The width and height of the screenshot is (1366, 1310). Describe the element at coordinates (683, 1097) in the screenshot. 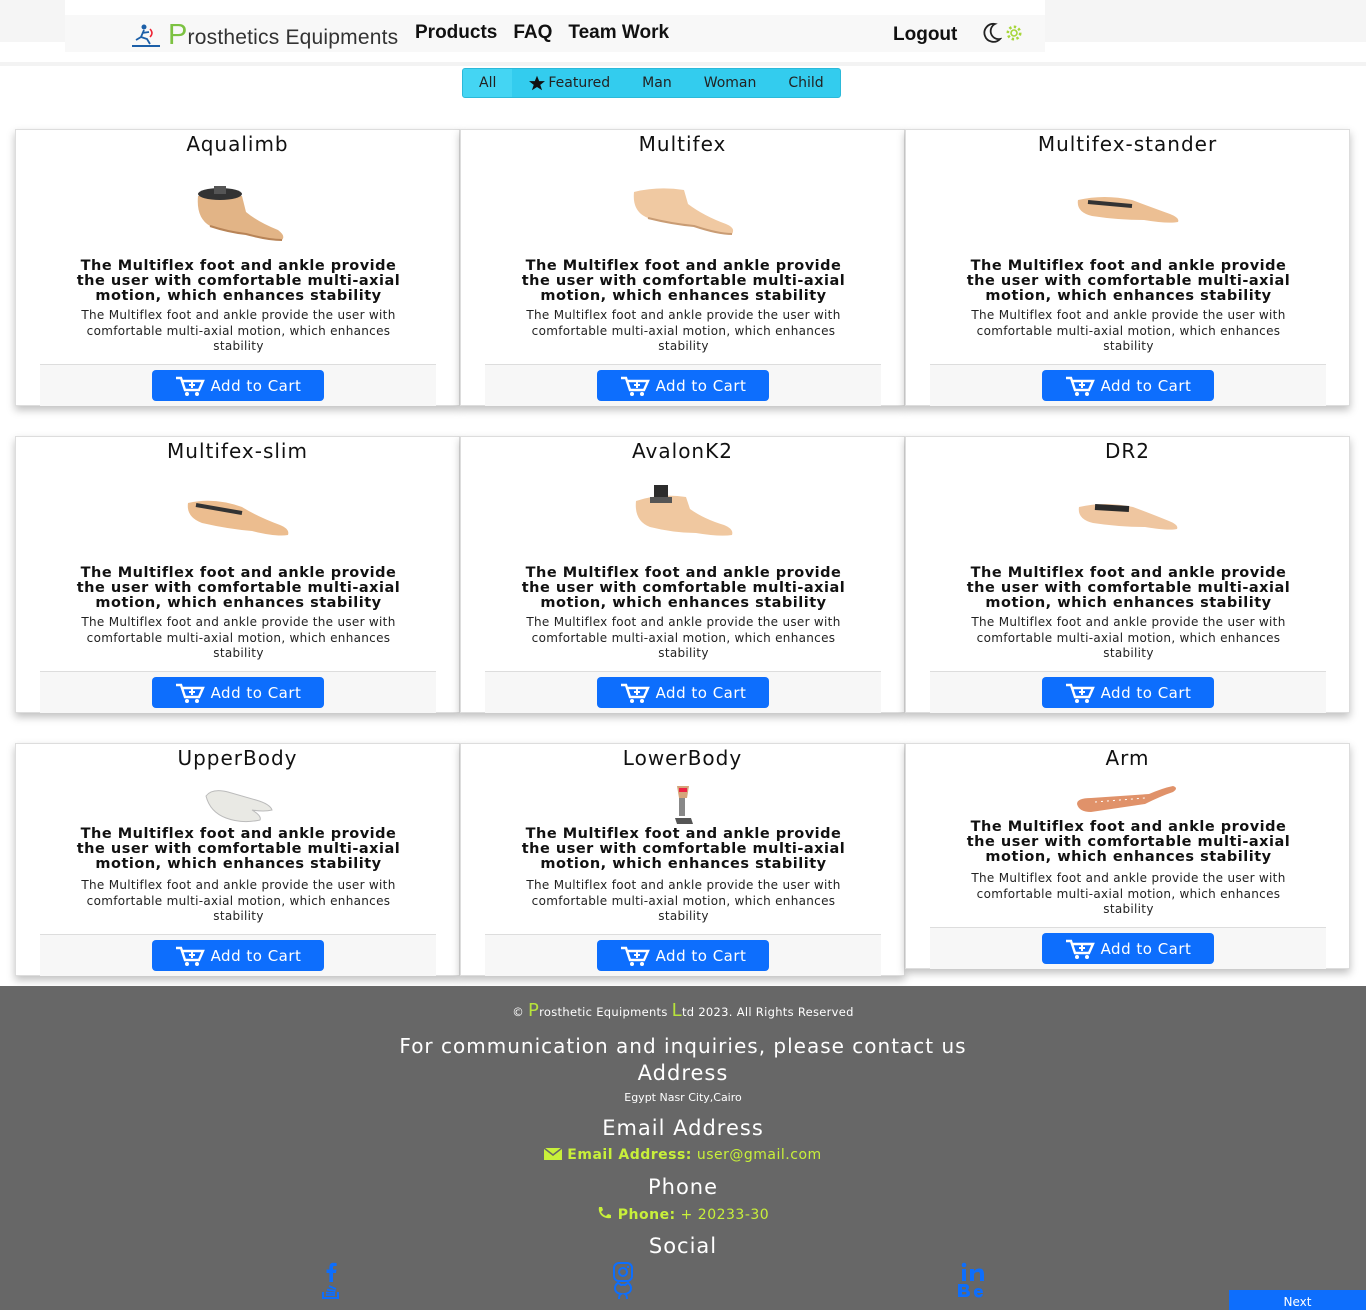

I see `address-text: Egypt Nasr City,Cairo` at that location.